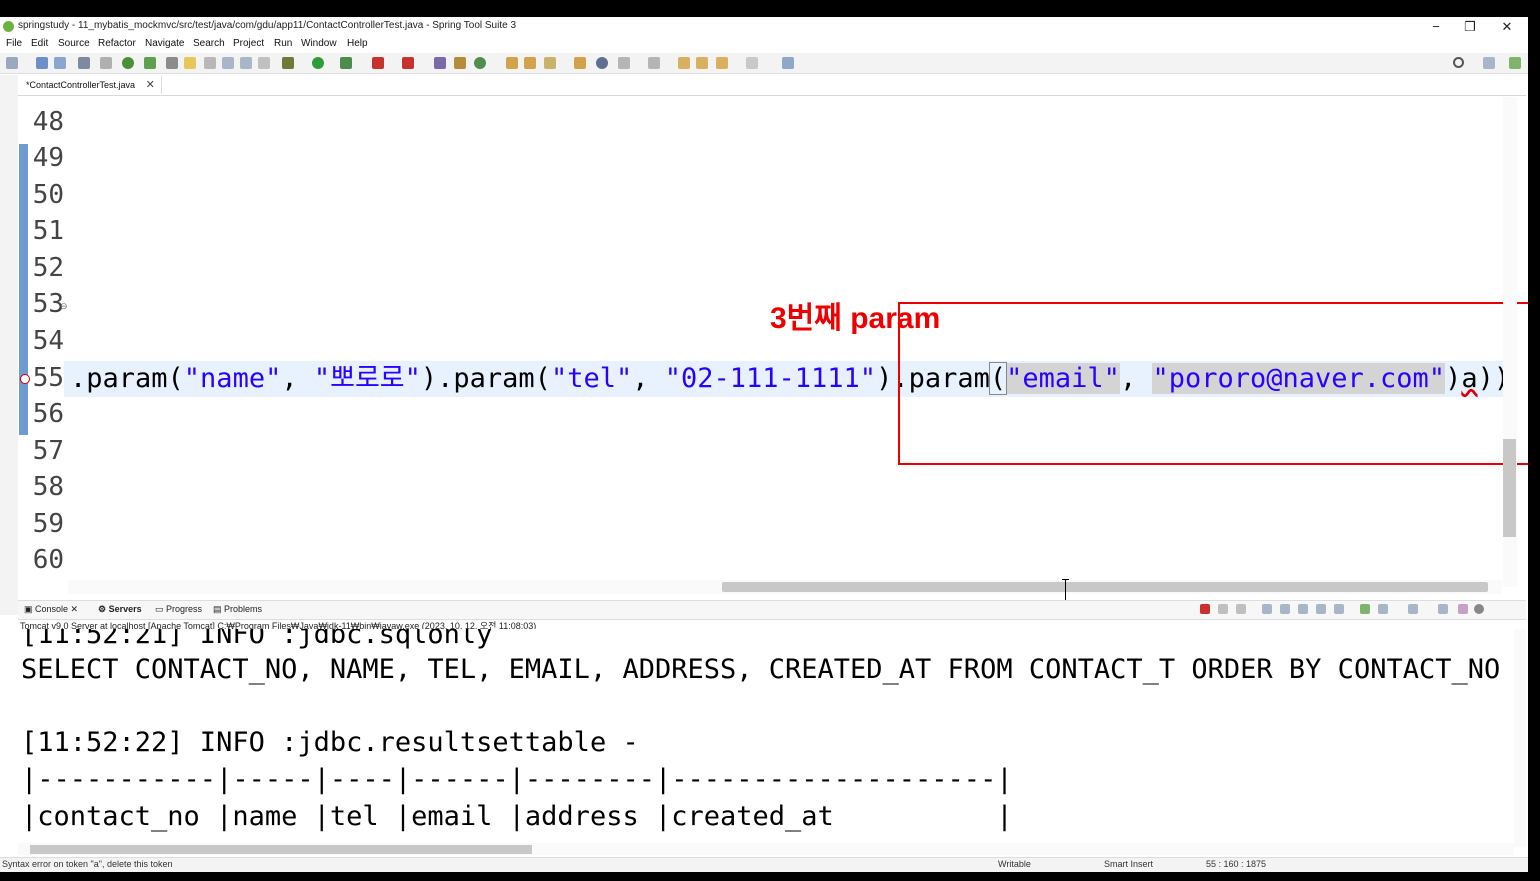  Describe the element at coordinates (1507, 27) in the screenshot. I see `close-button: ✕` at that location.